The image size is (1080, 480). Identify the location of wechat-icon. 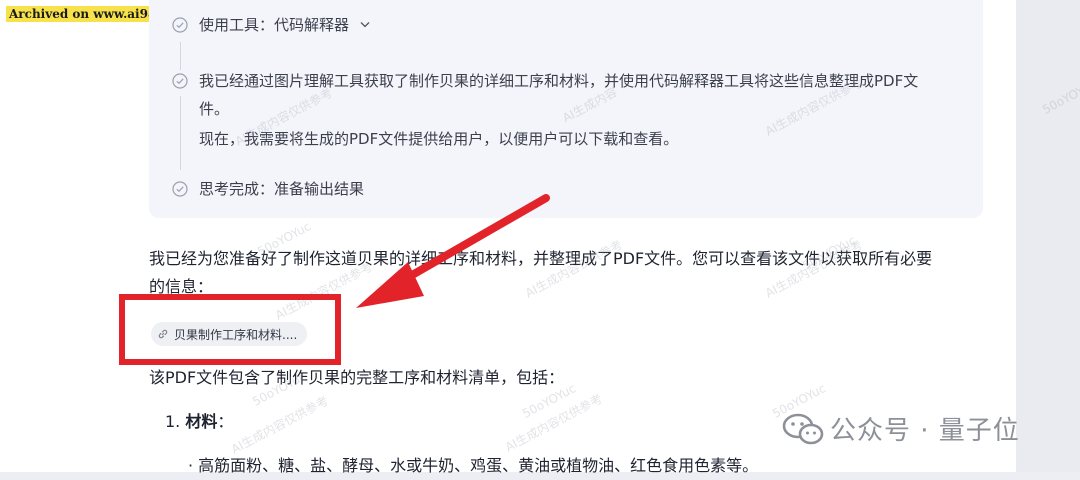
(803, 428).